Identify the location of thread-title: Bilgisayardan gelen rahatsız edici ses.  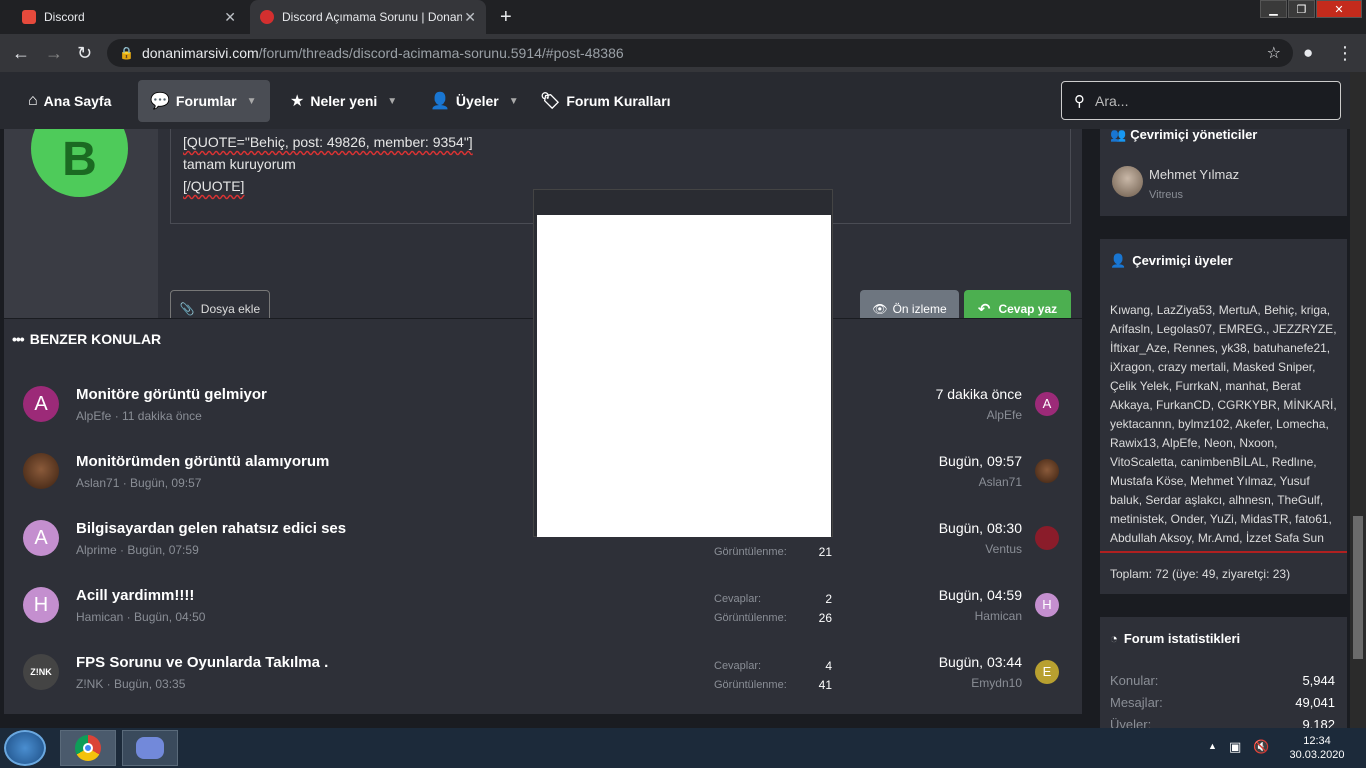
(211, 528).